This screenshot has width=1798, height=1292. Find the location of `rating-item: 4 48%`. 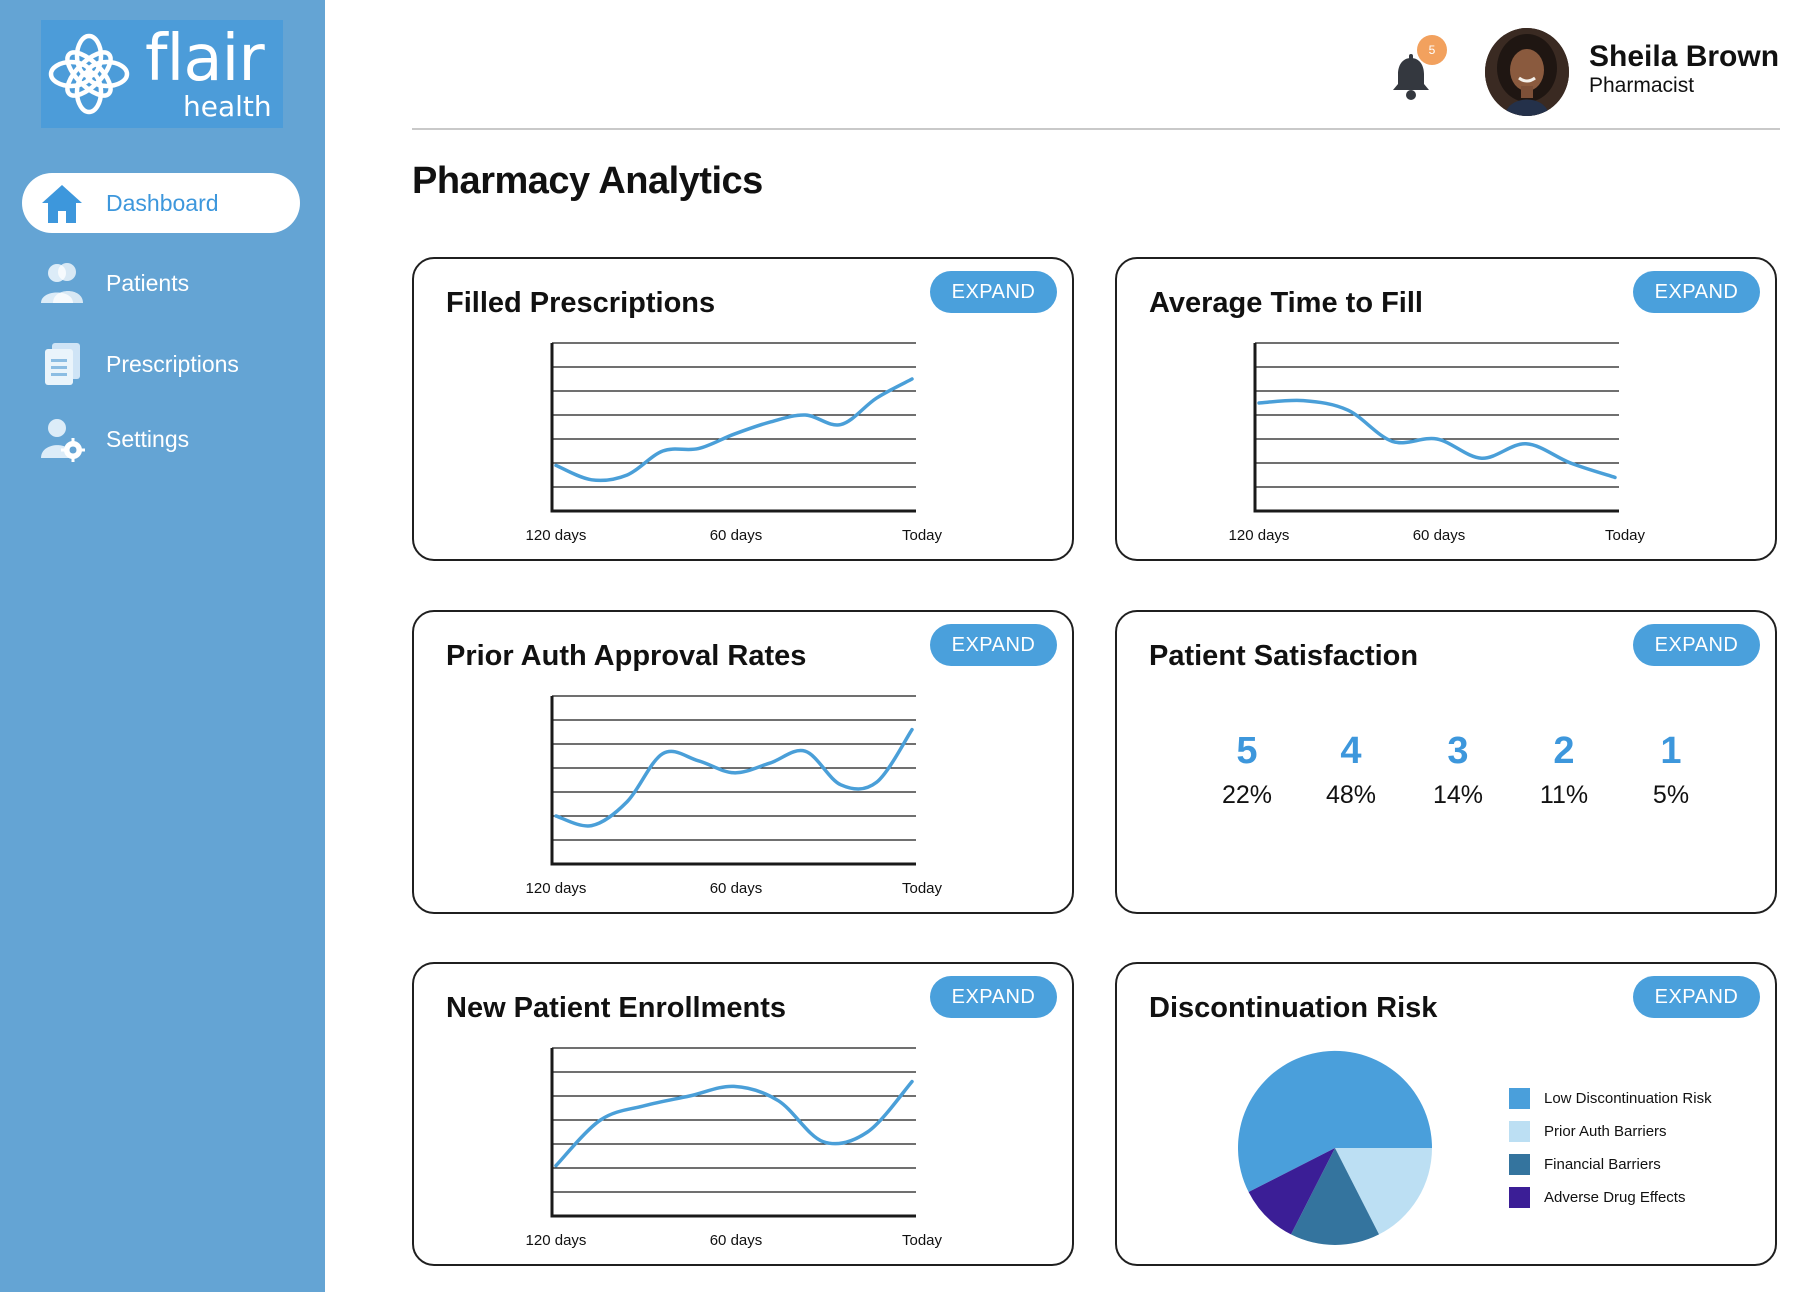

rating-item: 4 48% is located at coordinates (1351, 770).